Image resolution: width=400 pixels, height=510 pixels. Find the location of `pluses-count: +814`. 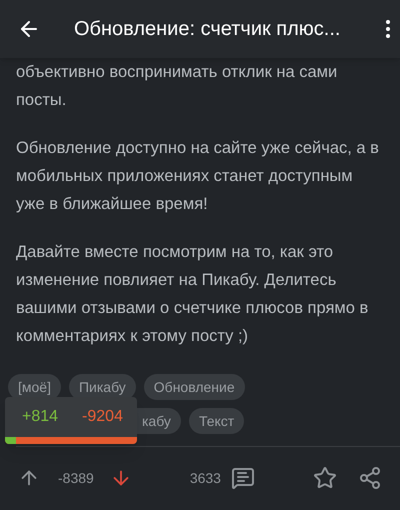

pluses-count: +814 is located at coordinates (40, 417).